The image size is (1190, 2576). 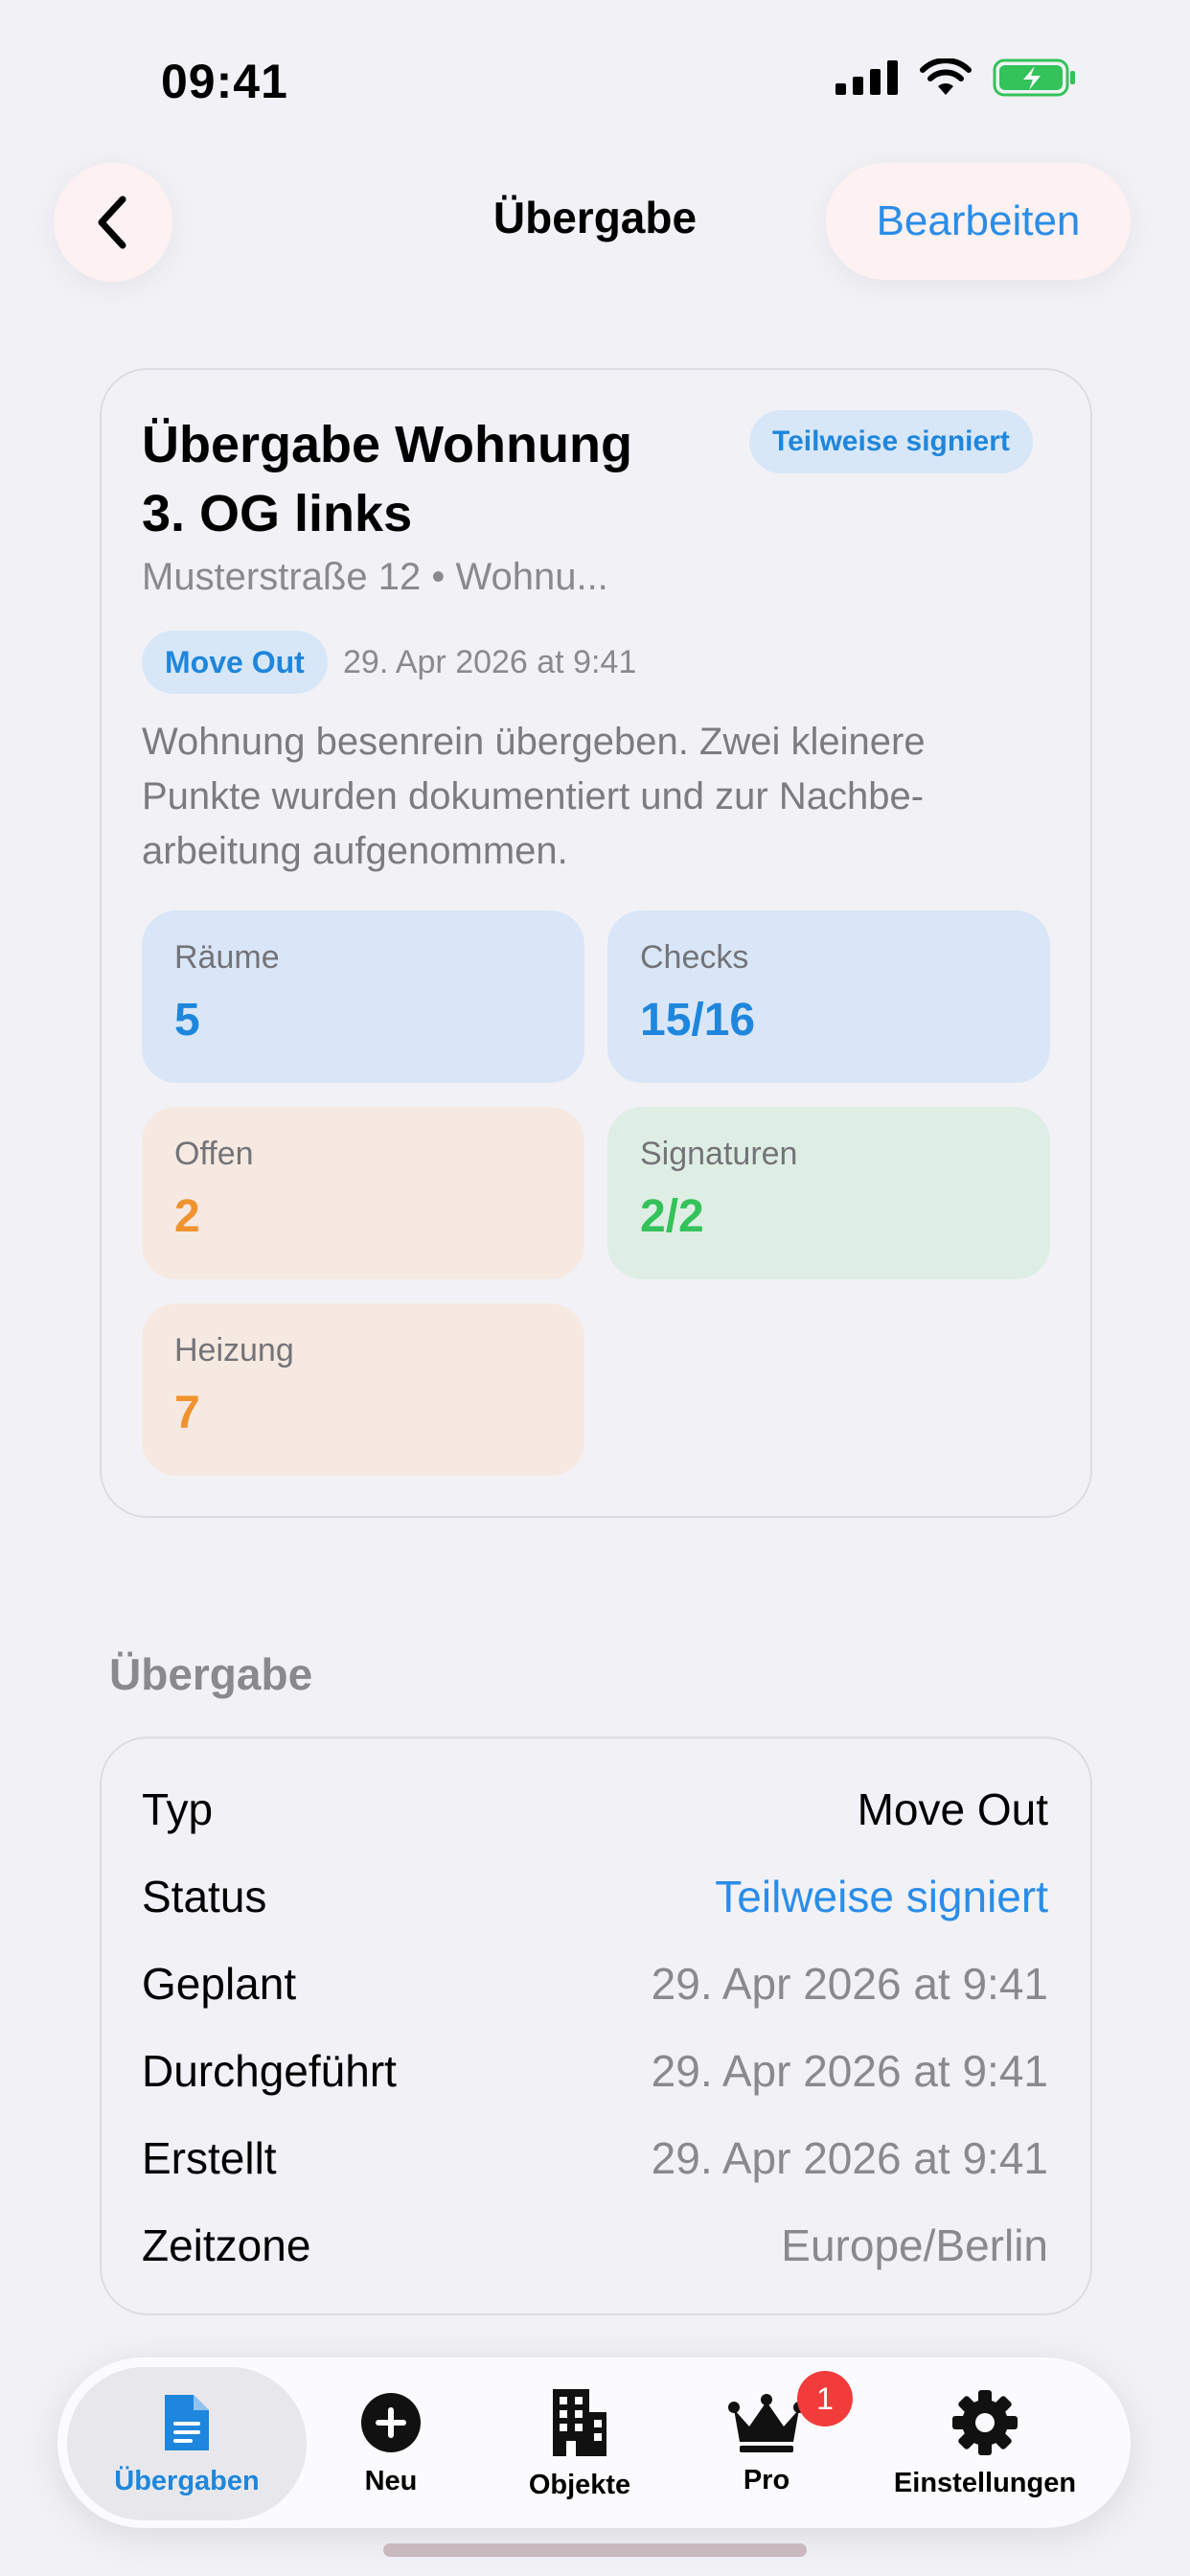 What do you see at coordinates (985, 2482) in the screenshot?
I see `tab-label: Einstellungen` at bounding box center [985, 2482].